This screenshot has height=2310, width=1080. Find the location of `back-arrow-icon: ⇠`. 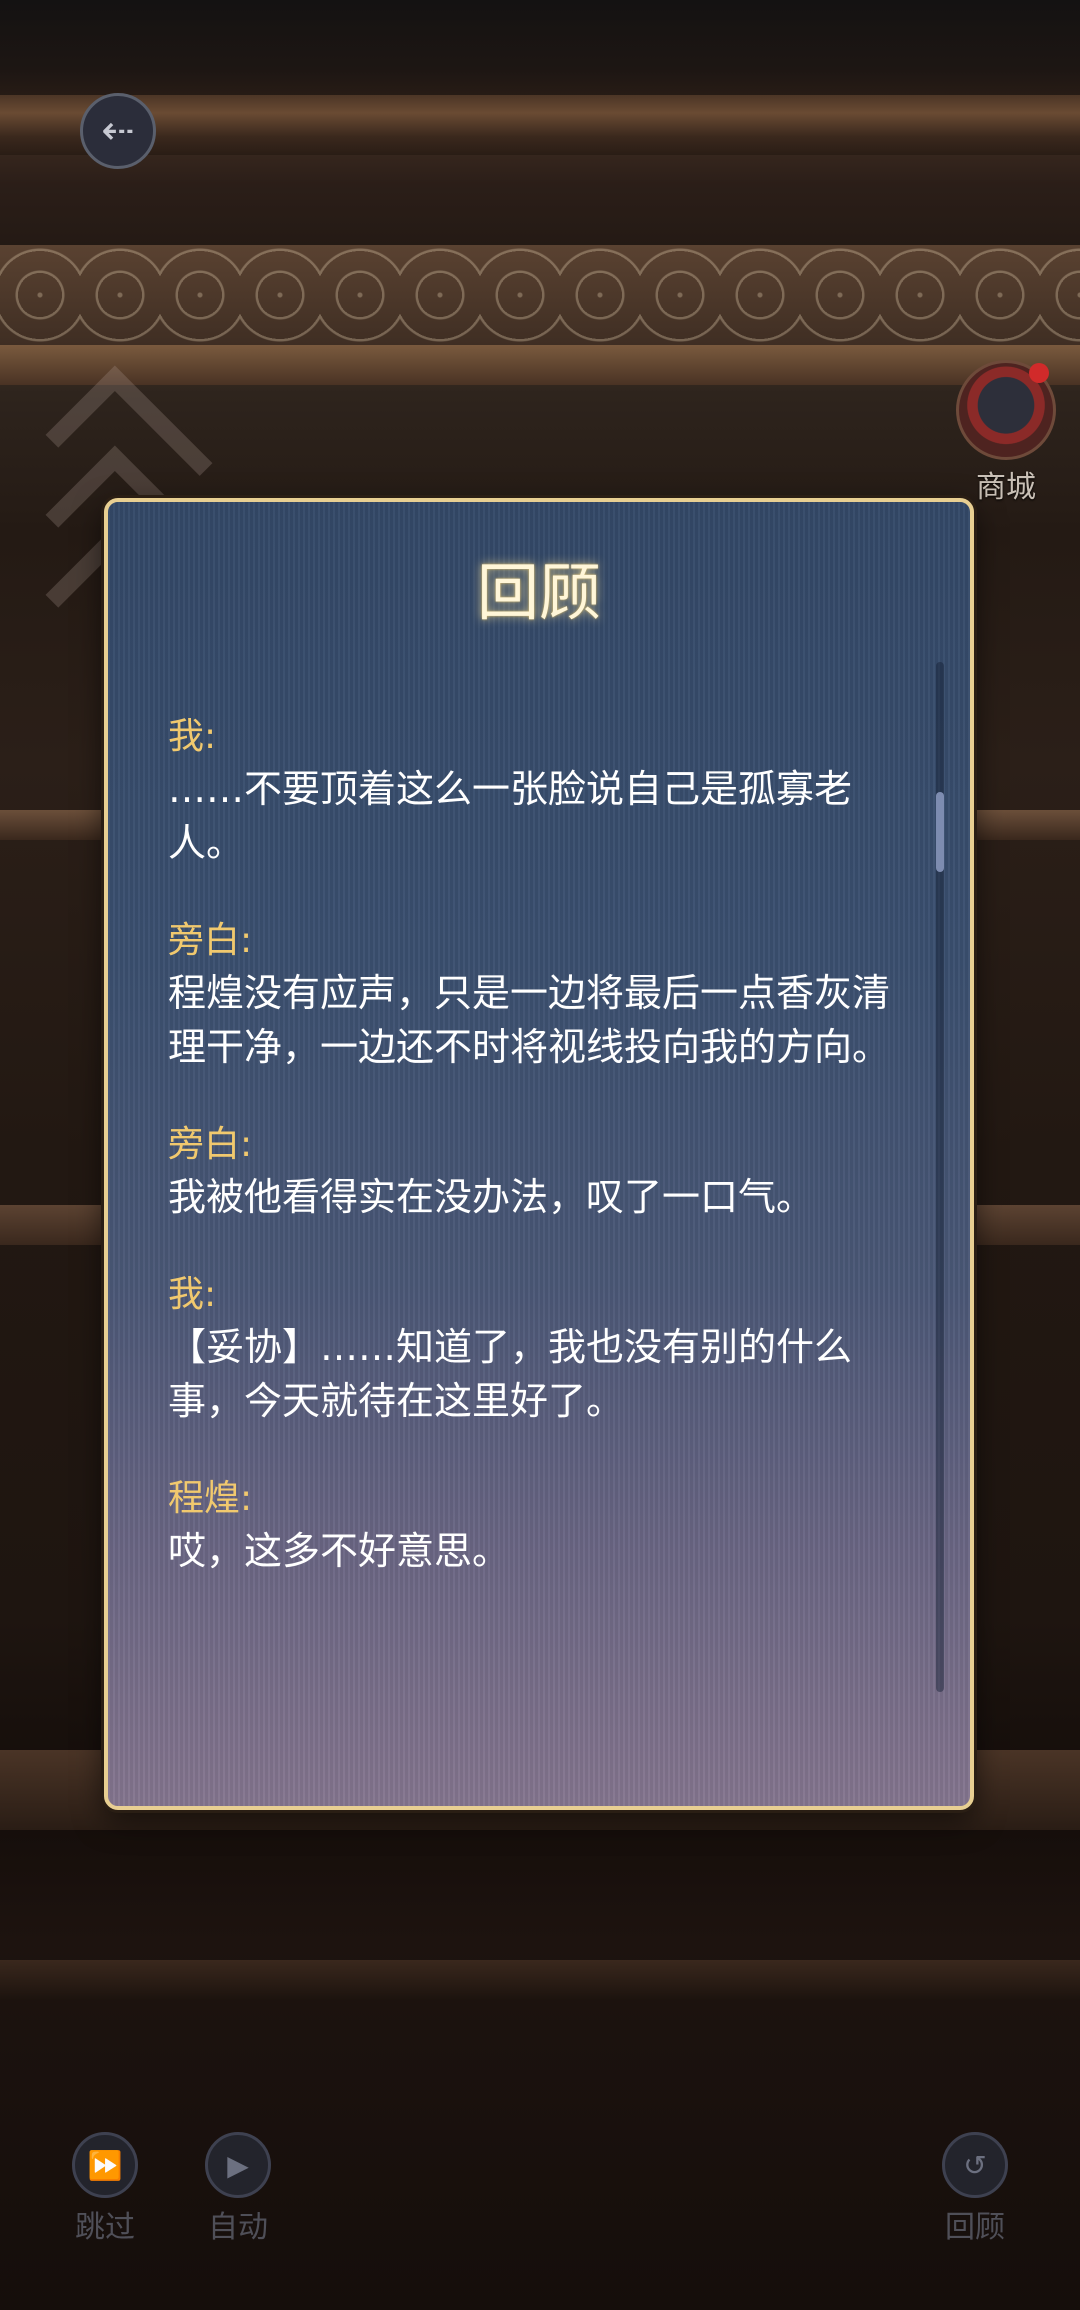

back-arrow-icon: ⇠ is located at coordinates (118, 131).